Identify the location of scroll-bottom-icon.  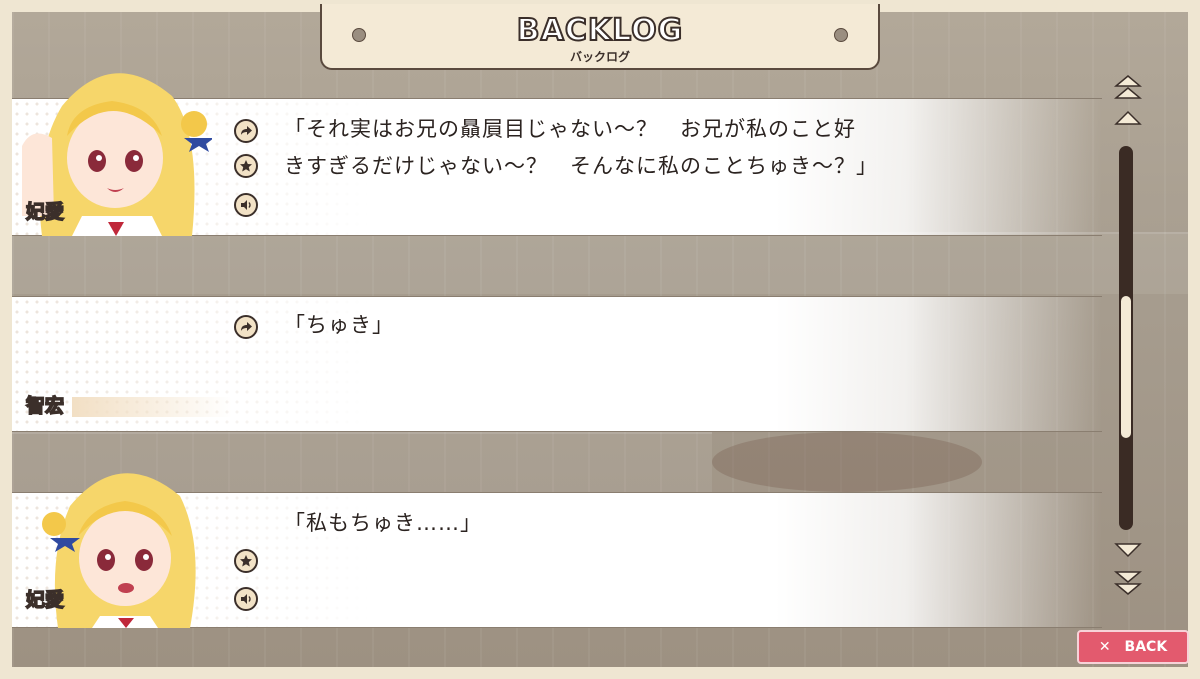
(1128, 583).